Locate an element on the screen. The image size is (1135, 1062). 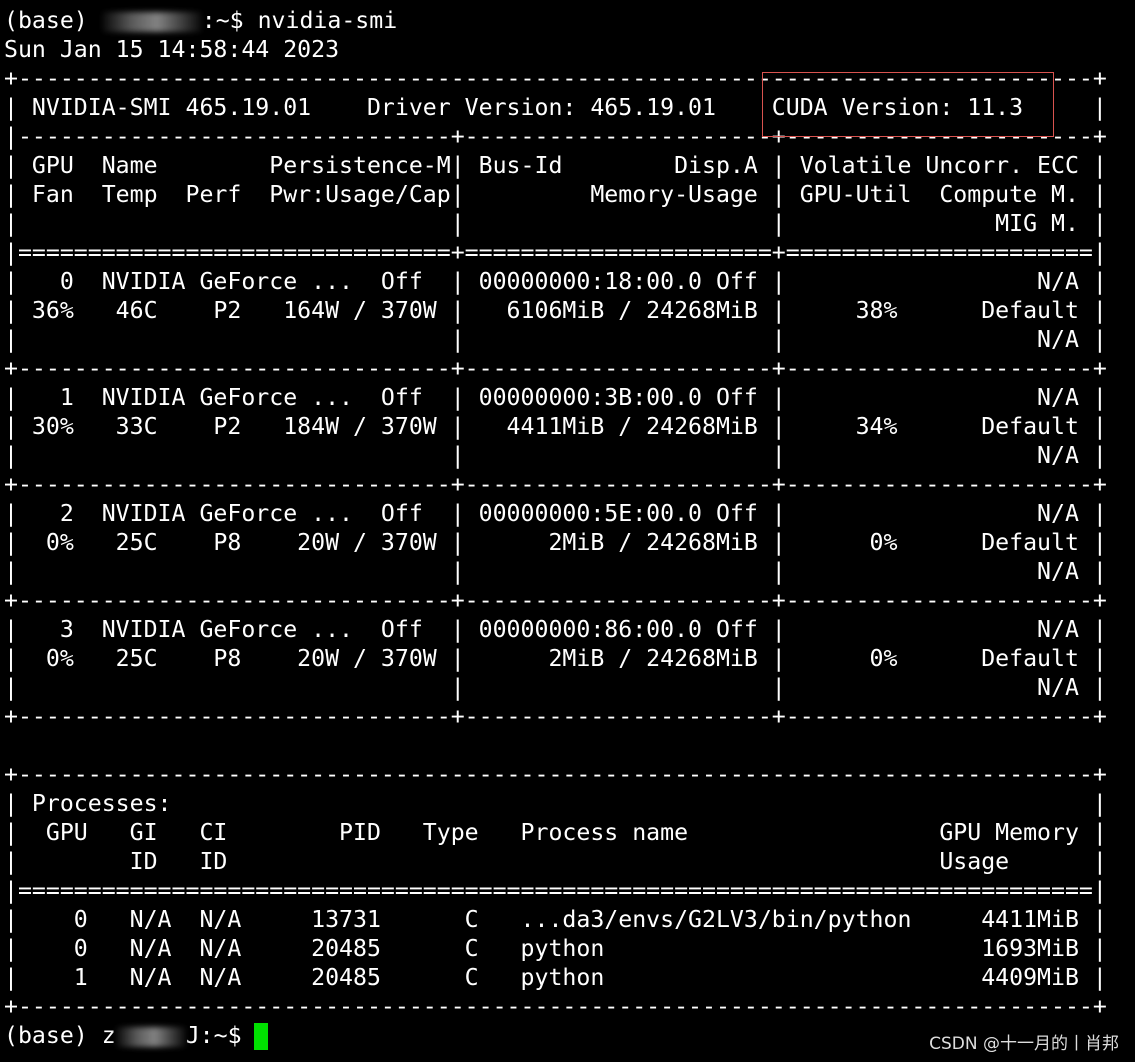
prompt-line-top: (base) :~$ nvidia-smi is located at coordinates (200, 20).